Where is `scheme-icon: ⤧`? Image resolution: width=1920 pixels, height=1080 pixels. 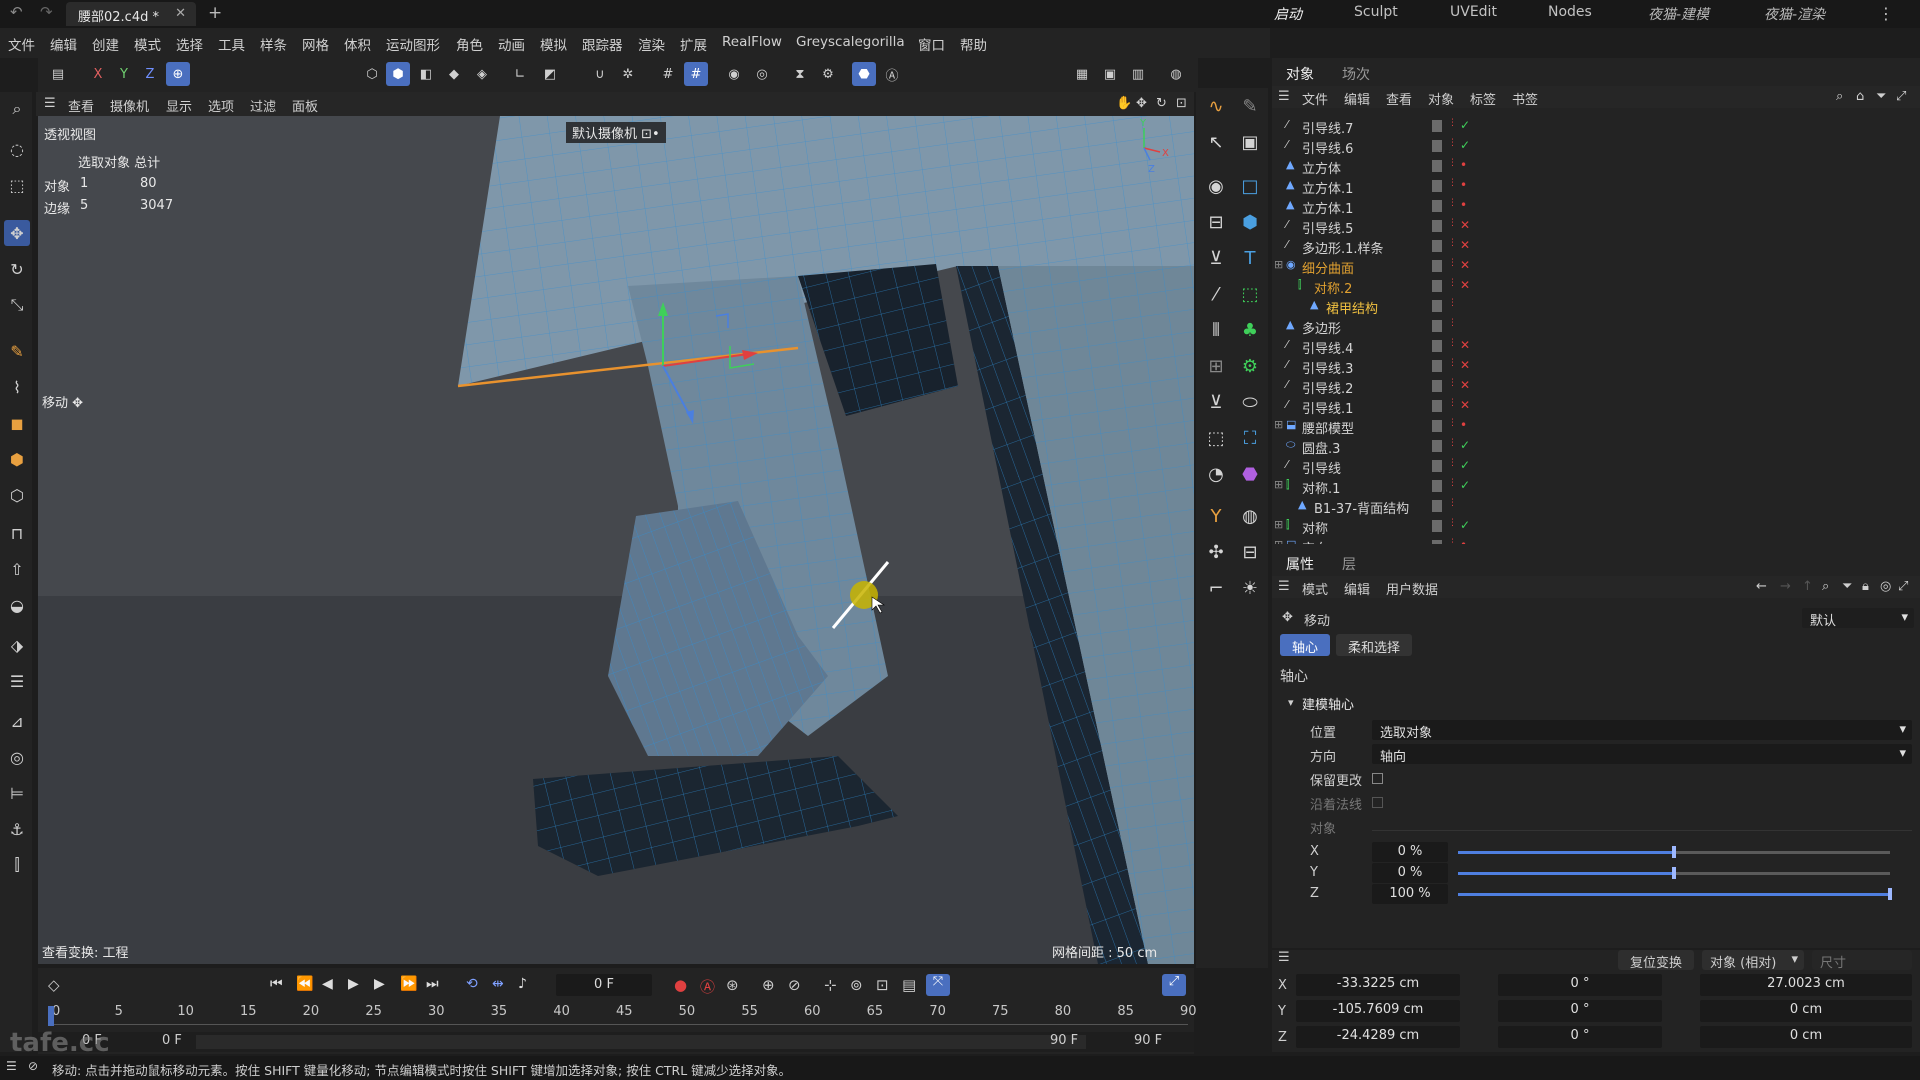
scheme-icon: ⤧ is located at coordinates (938, 985).